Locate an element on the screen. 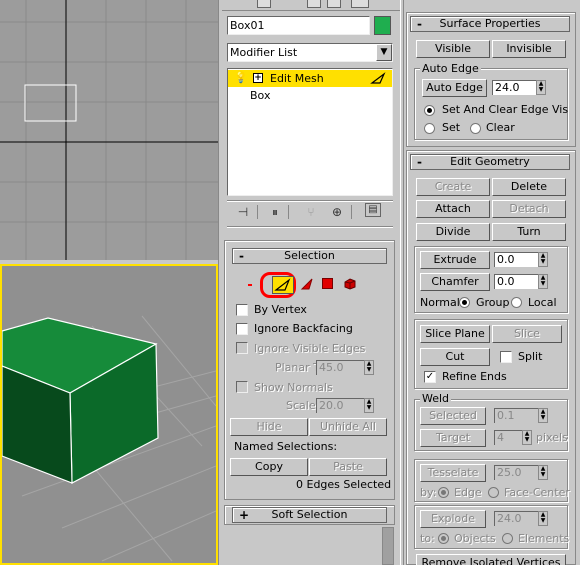 The image size is (580, 565). object-name-field: Box01 is located at coordinates (298, 25).